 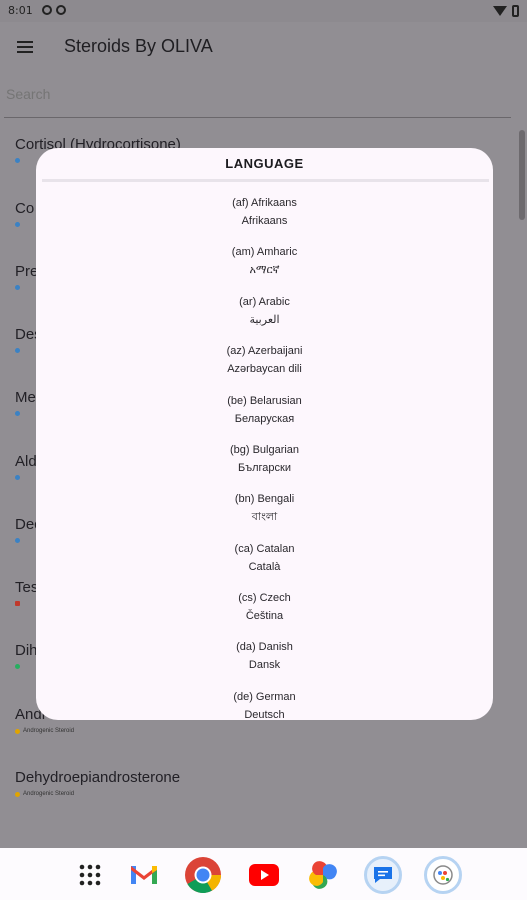 I want to click on youtube-icon, so click(x=264, y=875).